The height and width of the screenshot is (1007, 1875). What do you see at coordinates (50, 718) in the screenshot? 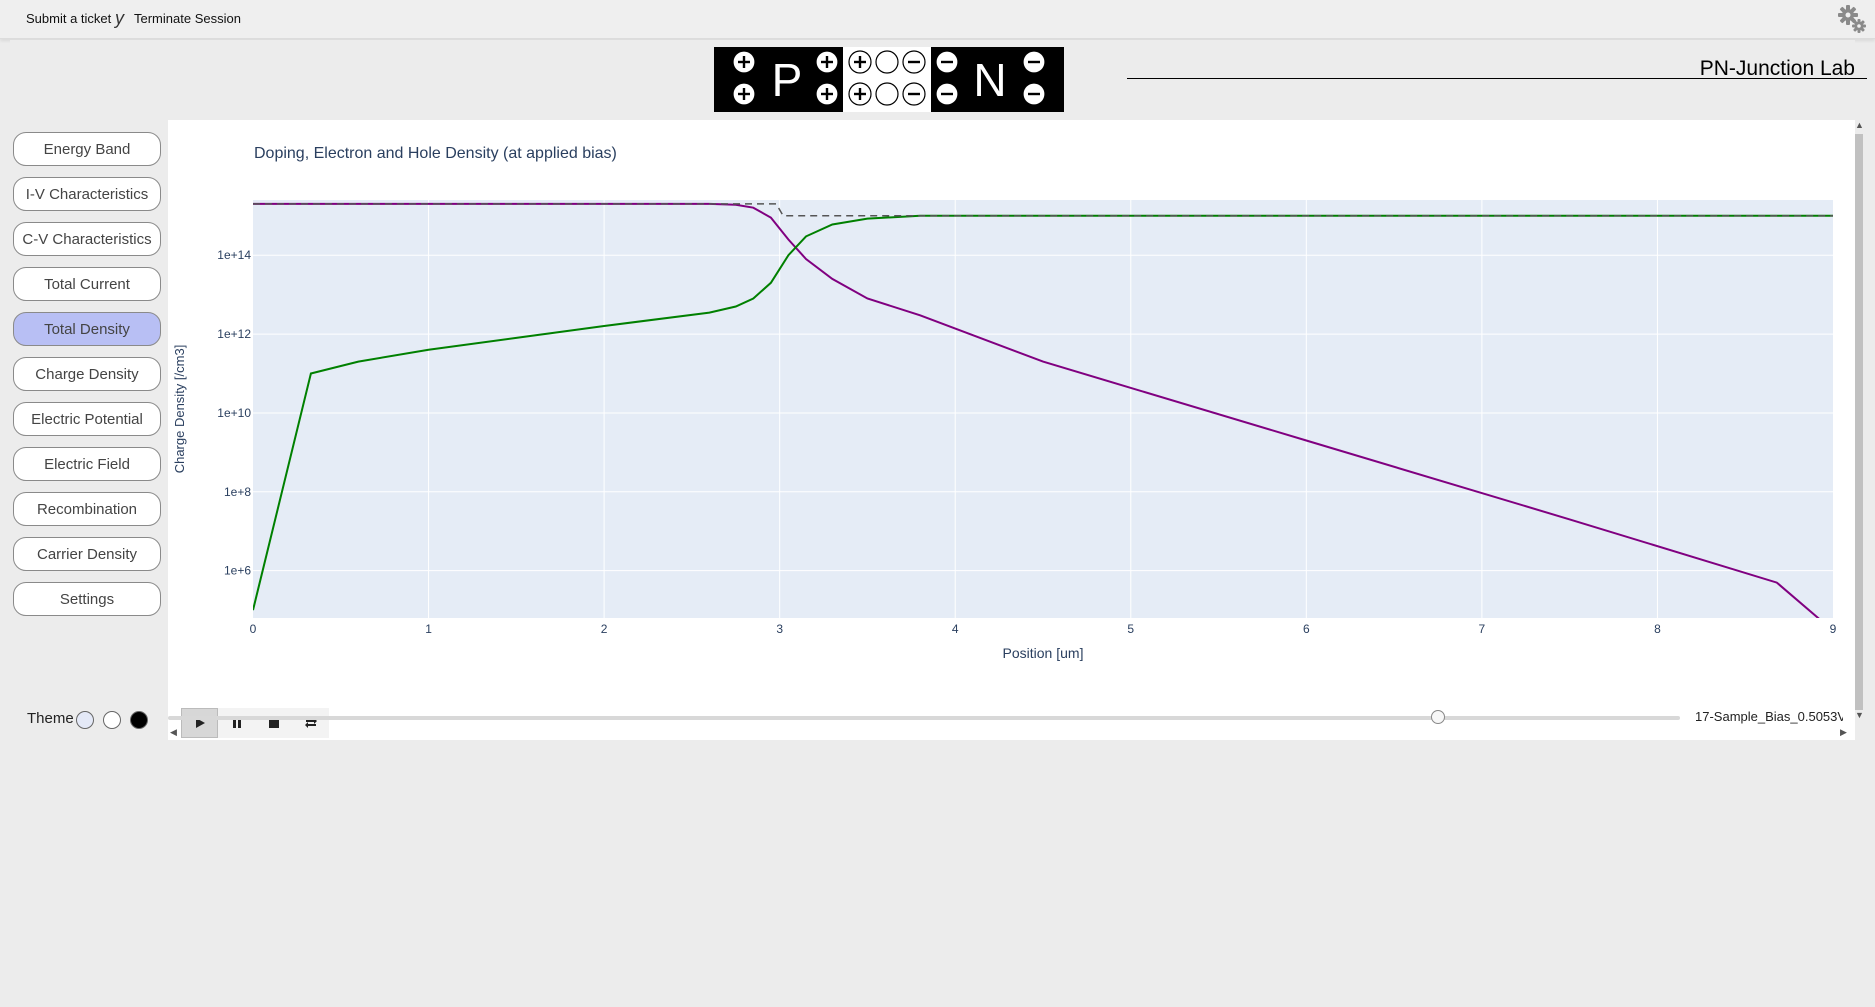
I see `theme-label: Theme` at bounding box center [50, 718].